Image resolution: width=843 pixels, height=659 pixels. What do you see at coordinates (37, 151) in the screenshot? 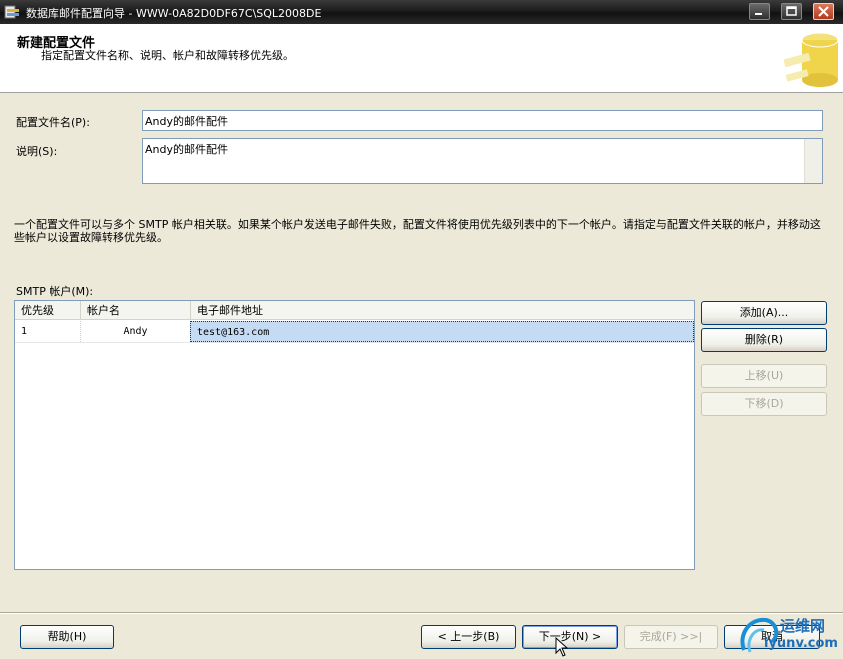
I see `description-label: 说明(S):` at bounding box center [37, 151].